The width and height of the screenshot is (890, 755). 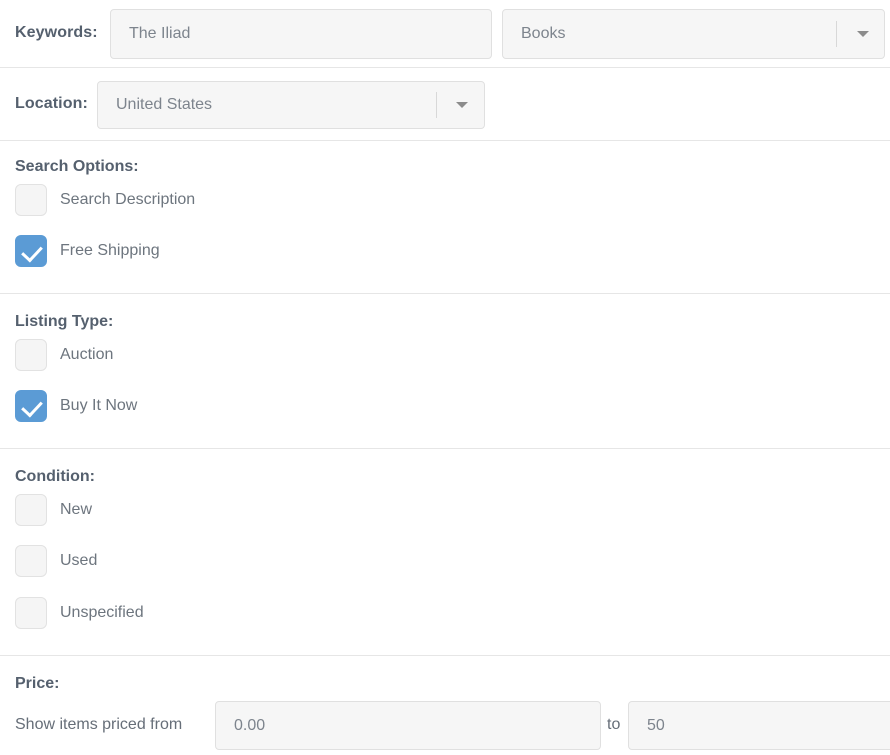 What do you see at coordinates (55, 476) in the screenshot?
I see `condition-heading: Condition:` at bounding box center [55, 476].